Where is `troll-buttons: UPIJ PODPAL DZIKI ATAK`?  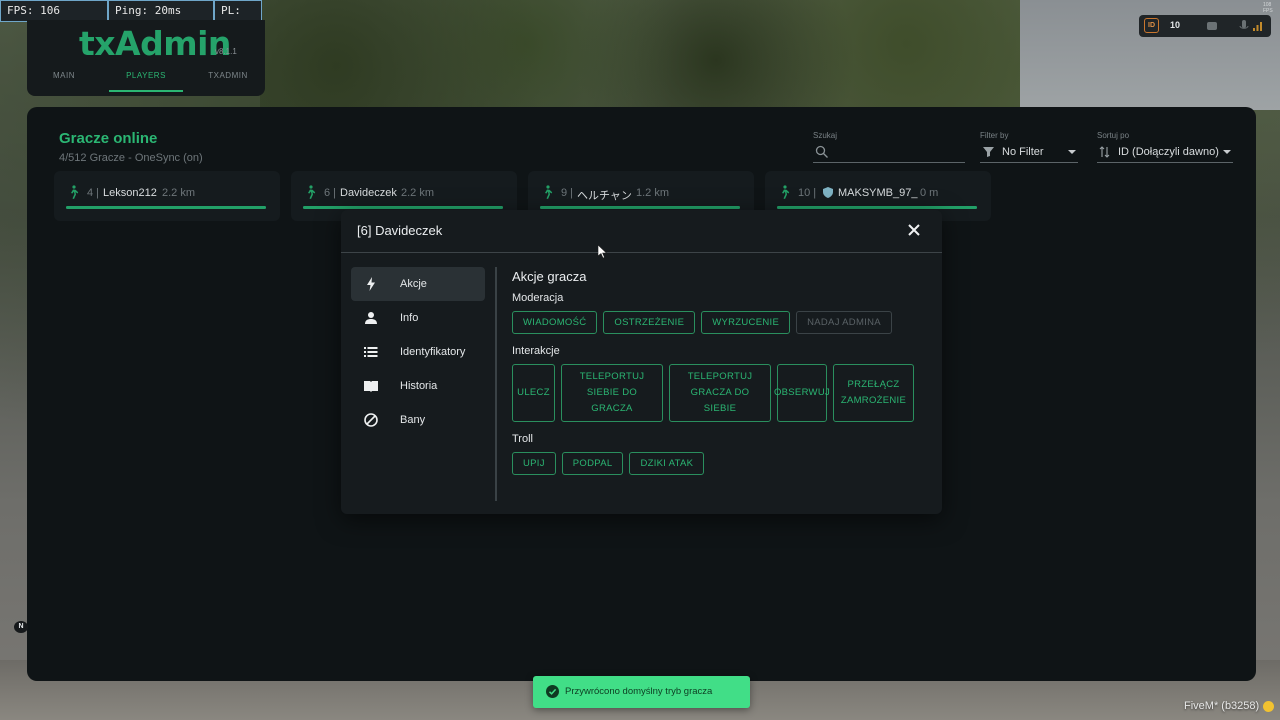 troll-buttons: UPIJ PODPAL DZIKI ATAK is located at coordinates (722, 463).